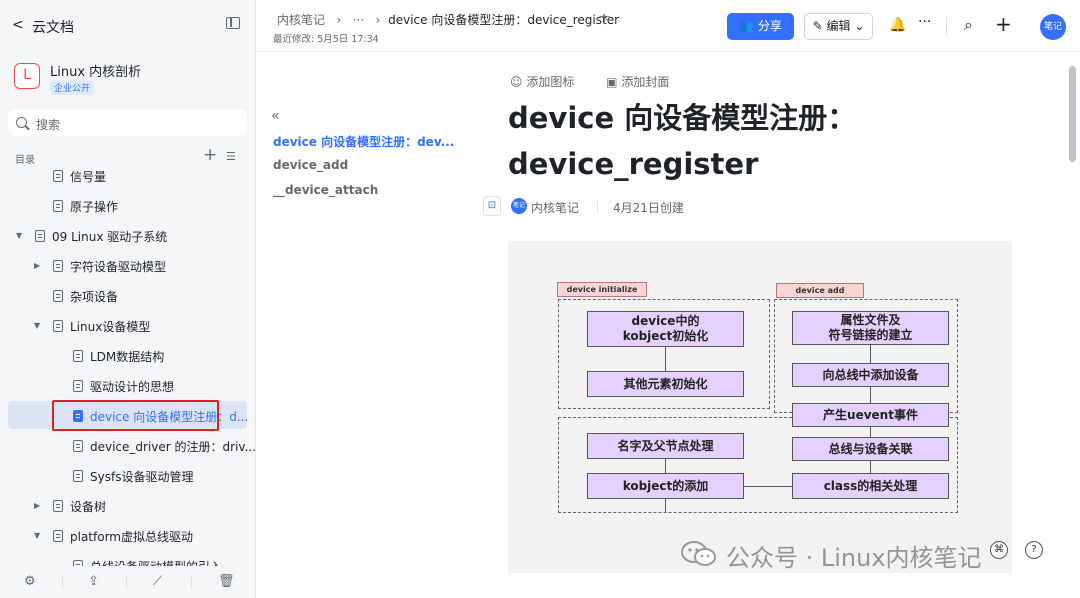  I want to click on doc-actions: ☺ 添加图标 ▣ 添加封面, so click(603, 81).